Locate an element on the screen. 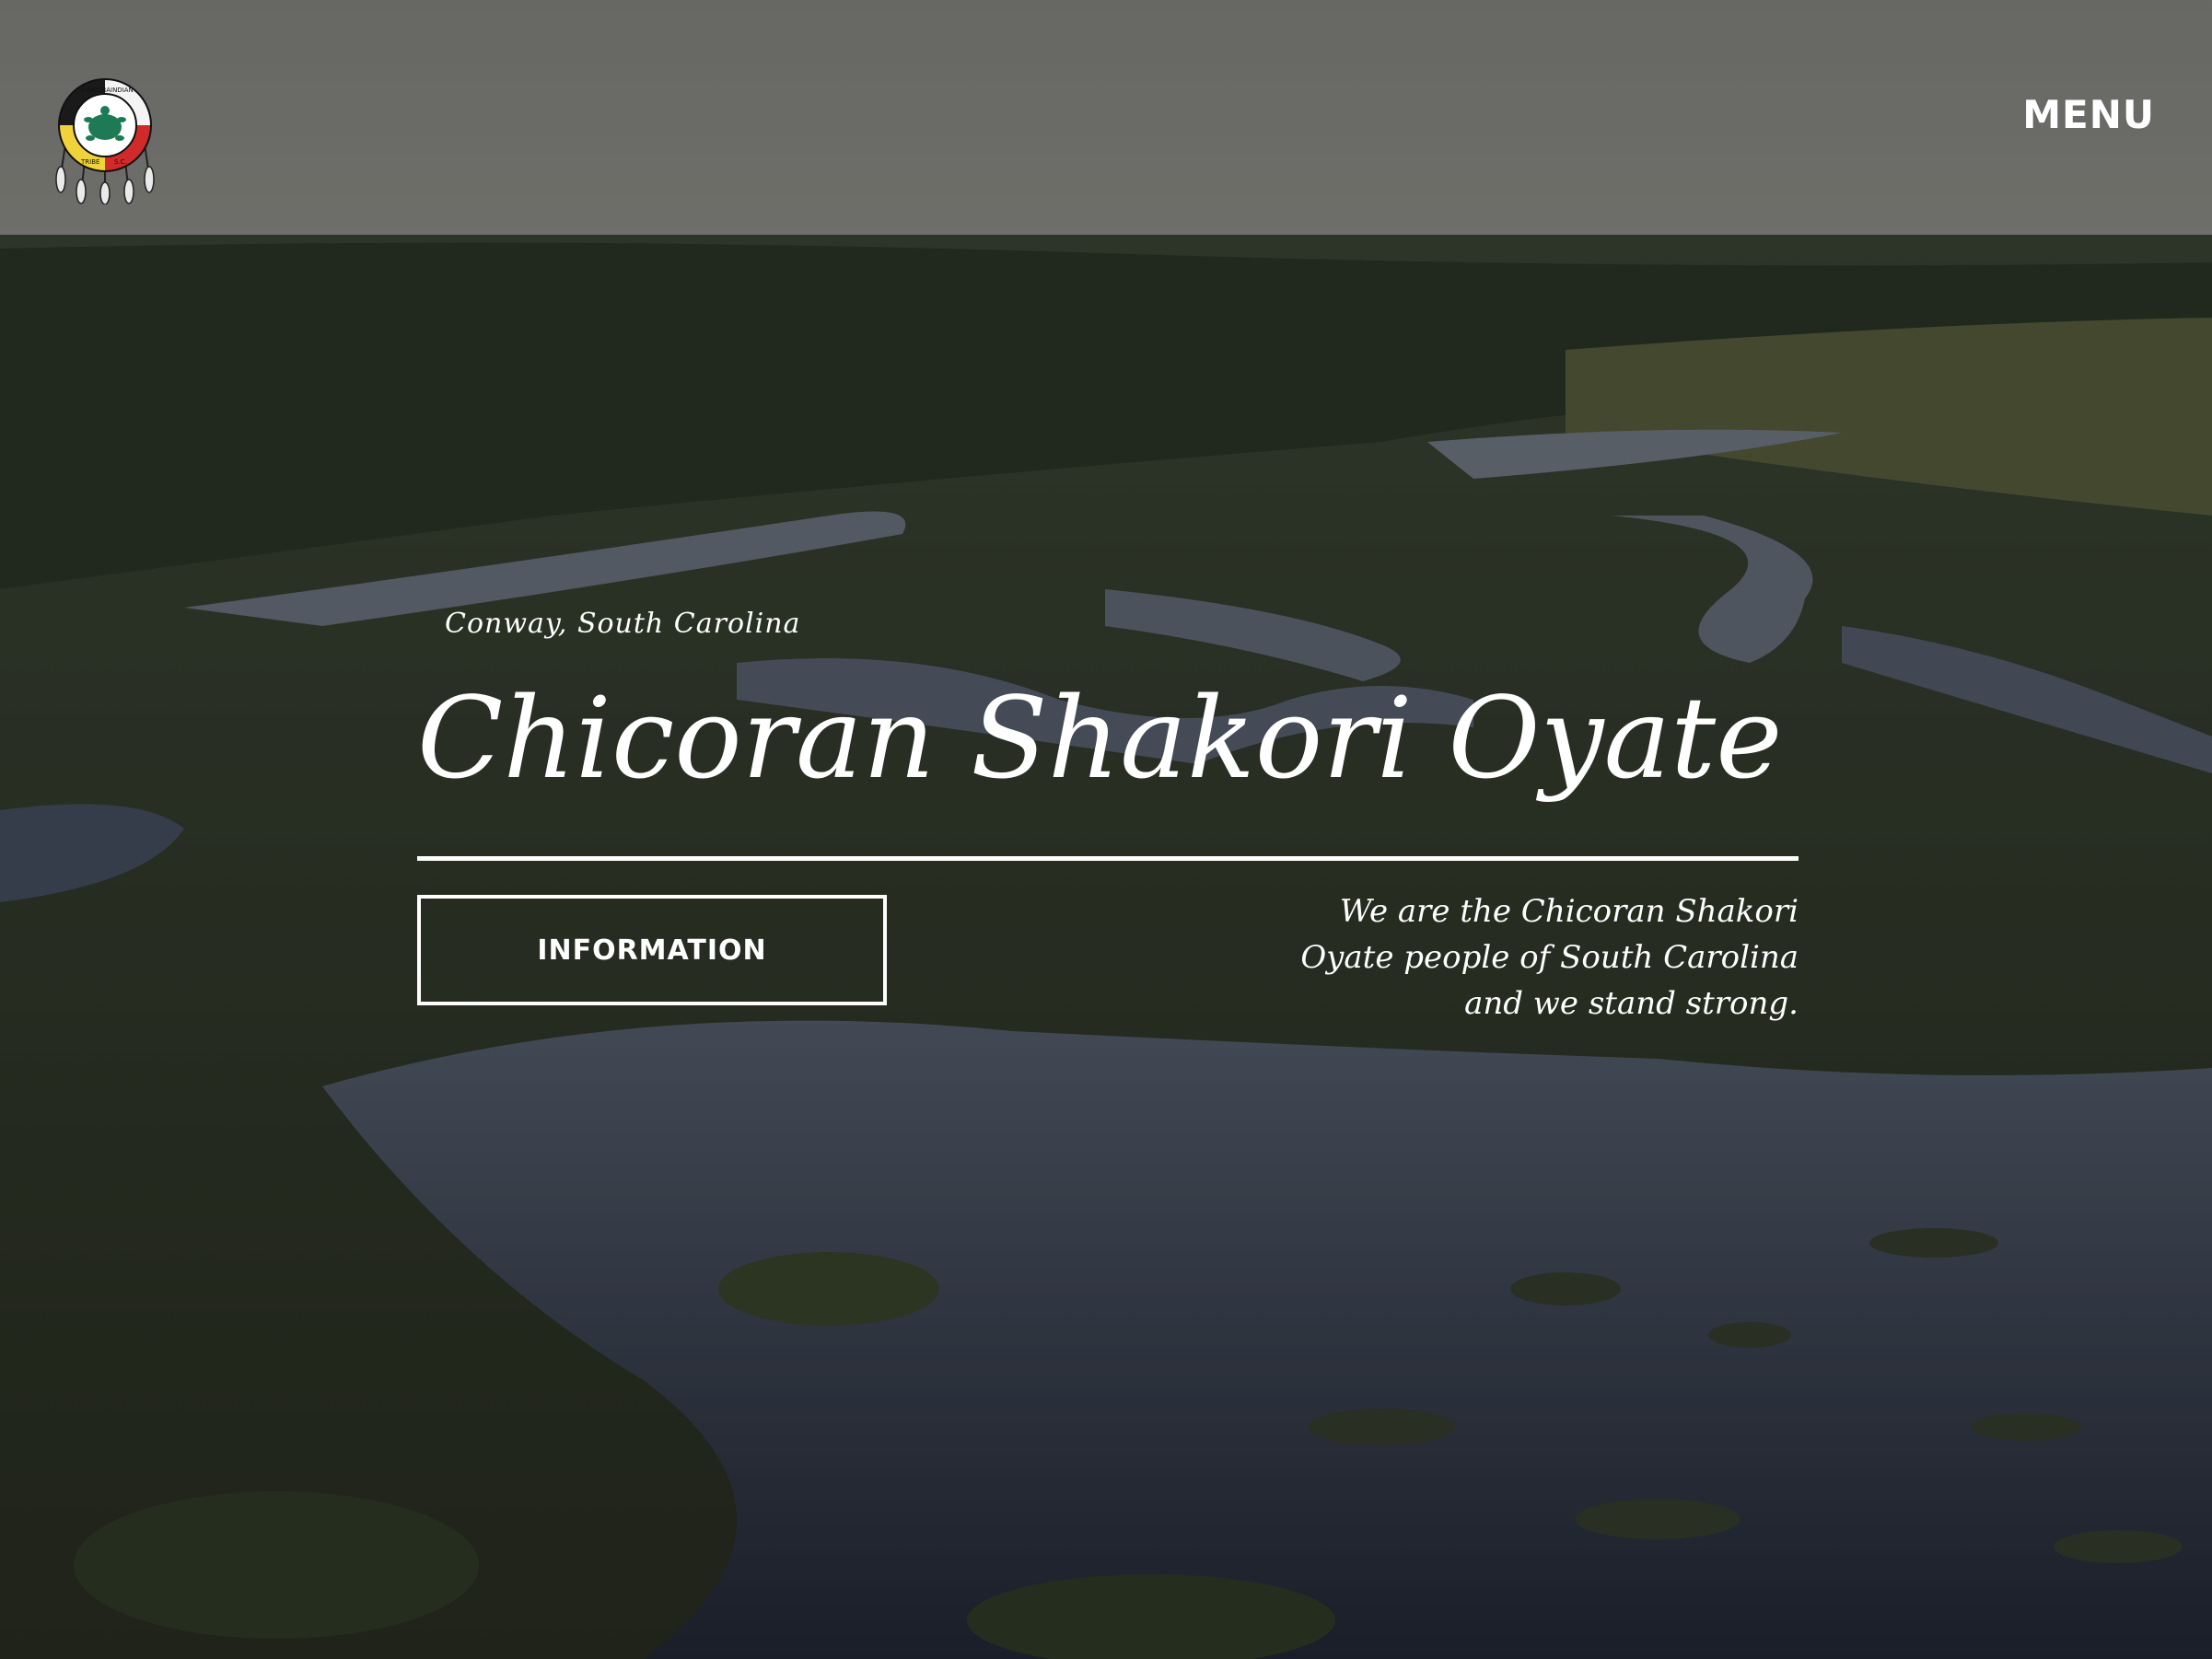  tagline-line: We are the Chicoran Shakori is located at coordinates (1569, 911).